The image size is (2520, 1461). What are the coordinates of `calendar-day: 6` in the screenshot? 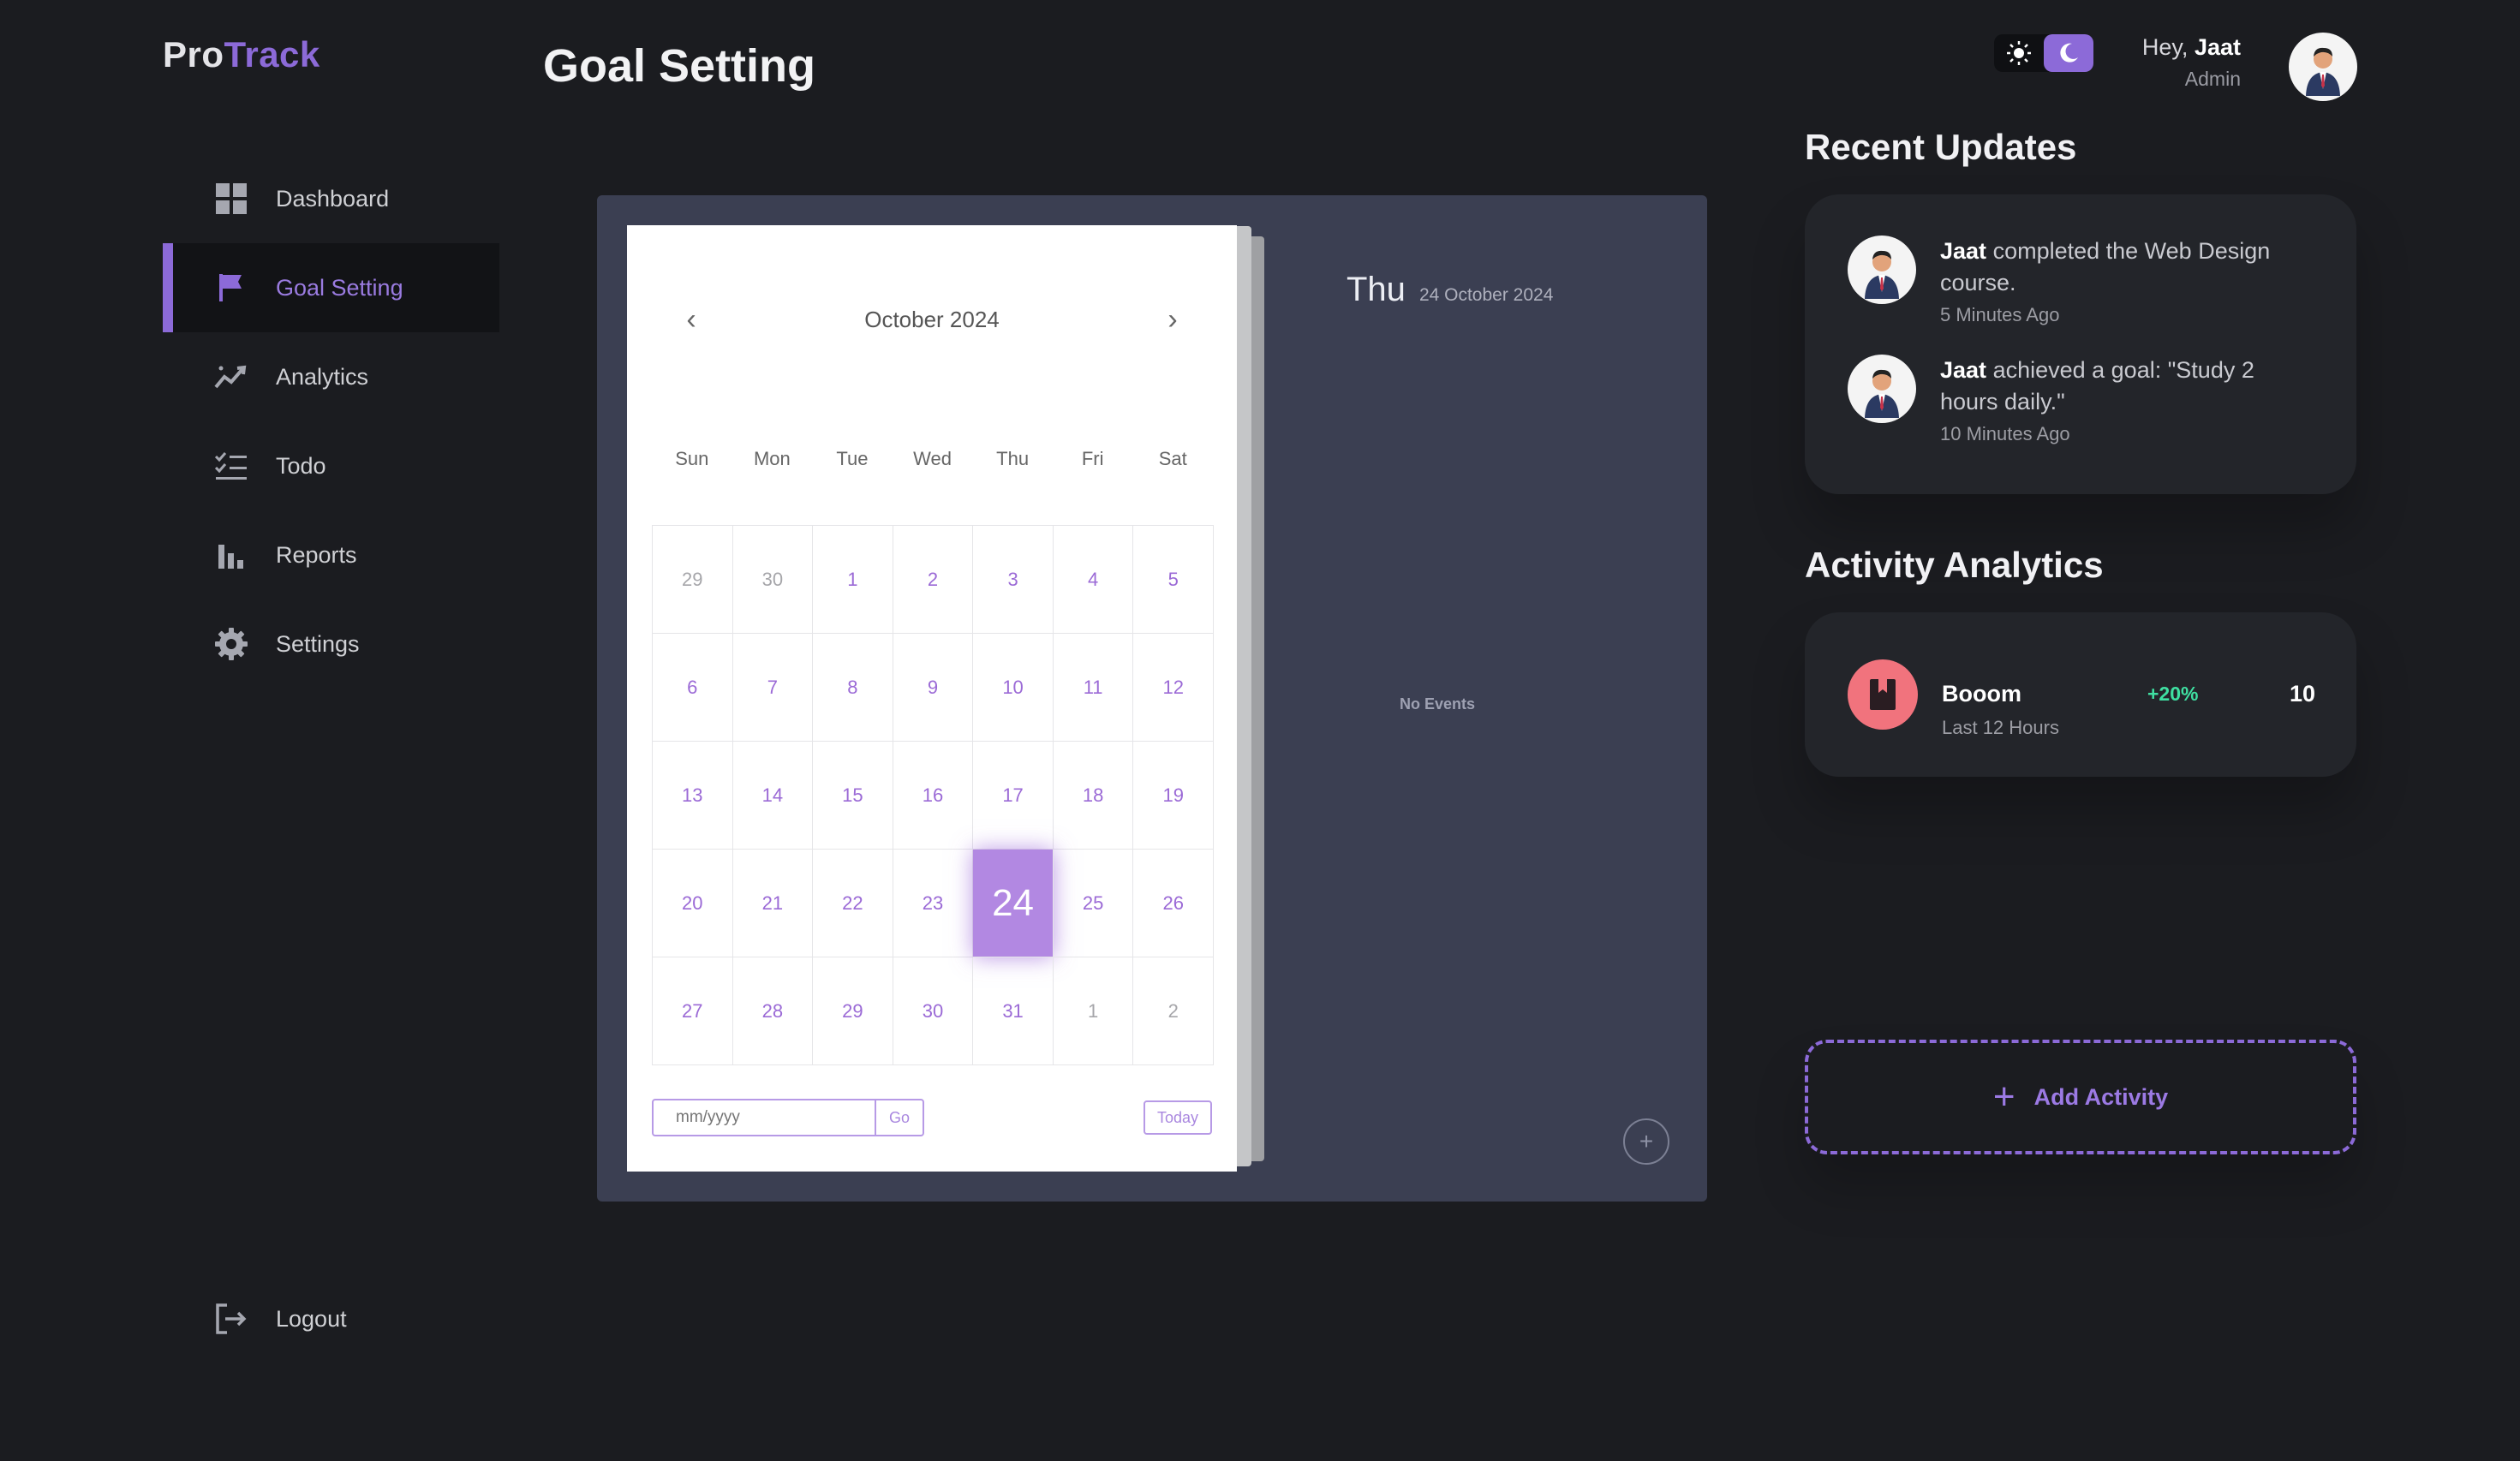 It's located at (693, 688).